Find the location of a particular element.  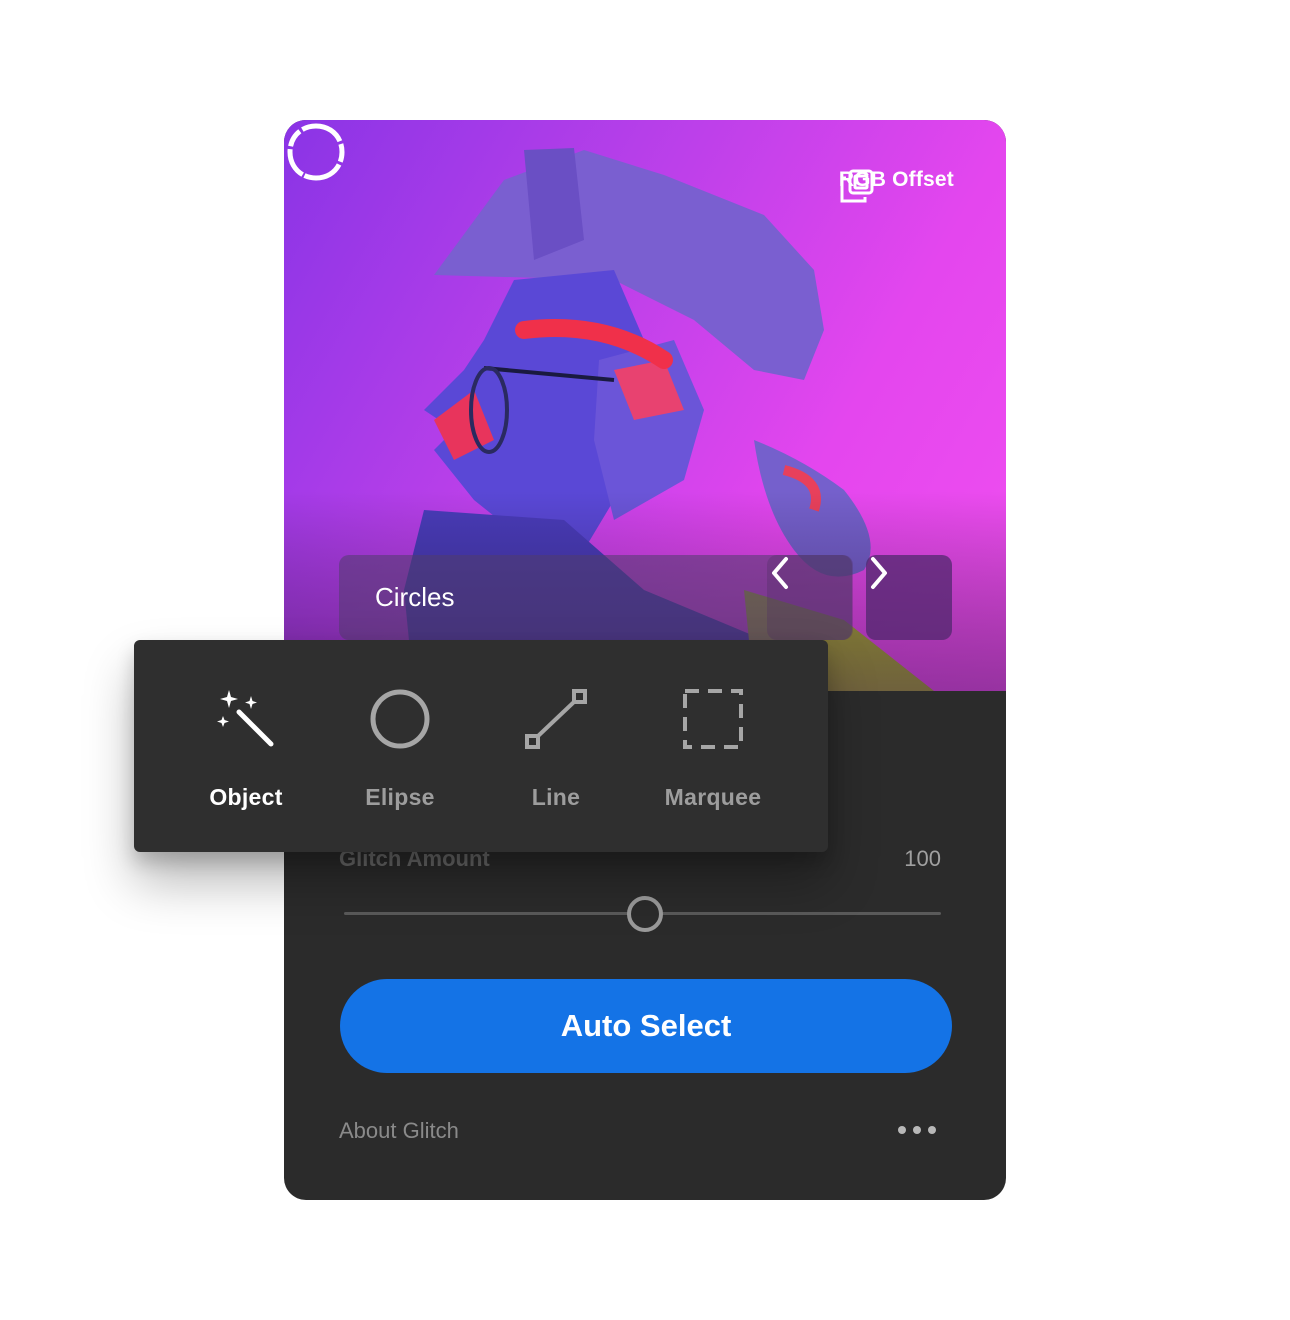

chevron-right-icon is located at coordinates (879, 573).